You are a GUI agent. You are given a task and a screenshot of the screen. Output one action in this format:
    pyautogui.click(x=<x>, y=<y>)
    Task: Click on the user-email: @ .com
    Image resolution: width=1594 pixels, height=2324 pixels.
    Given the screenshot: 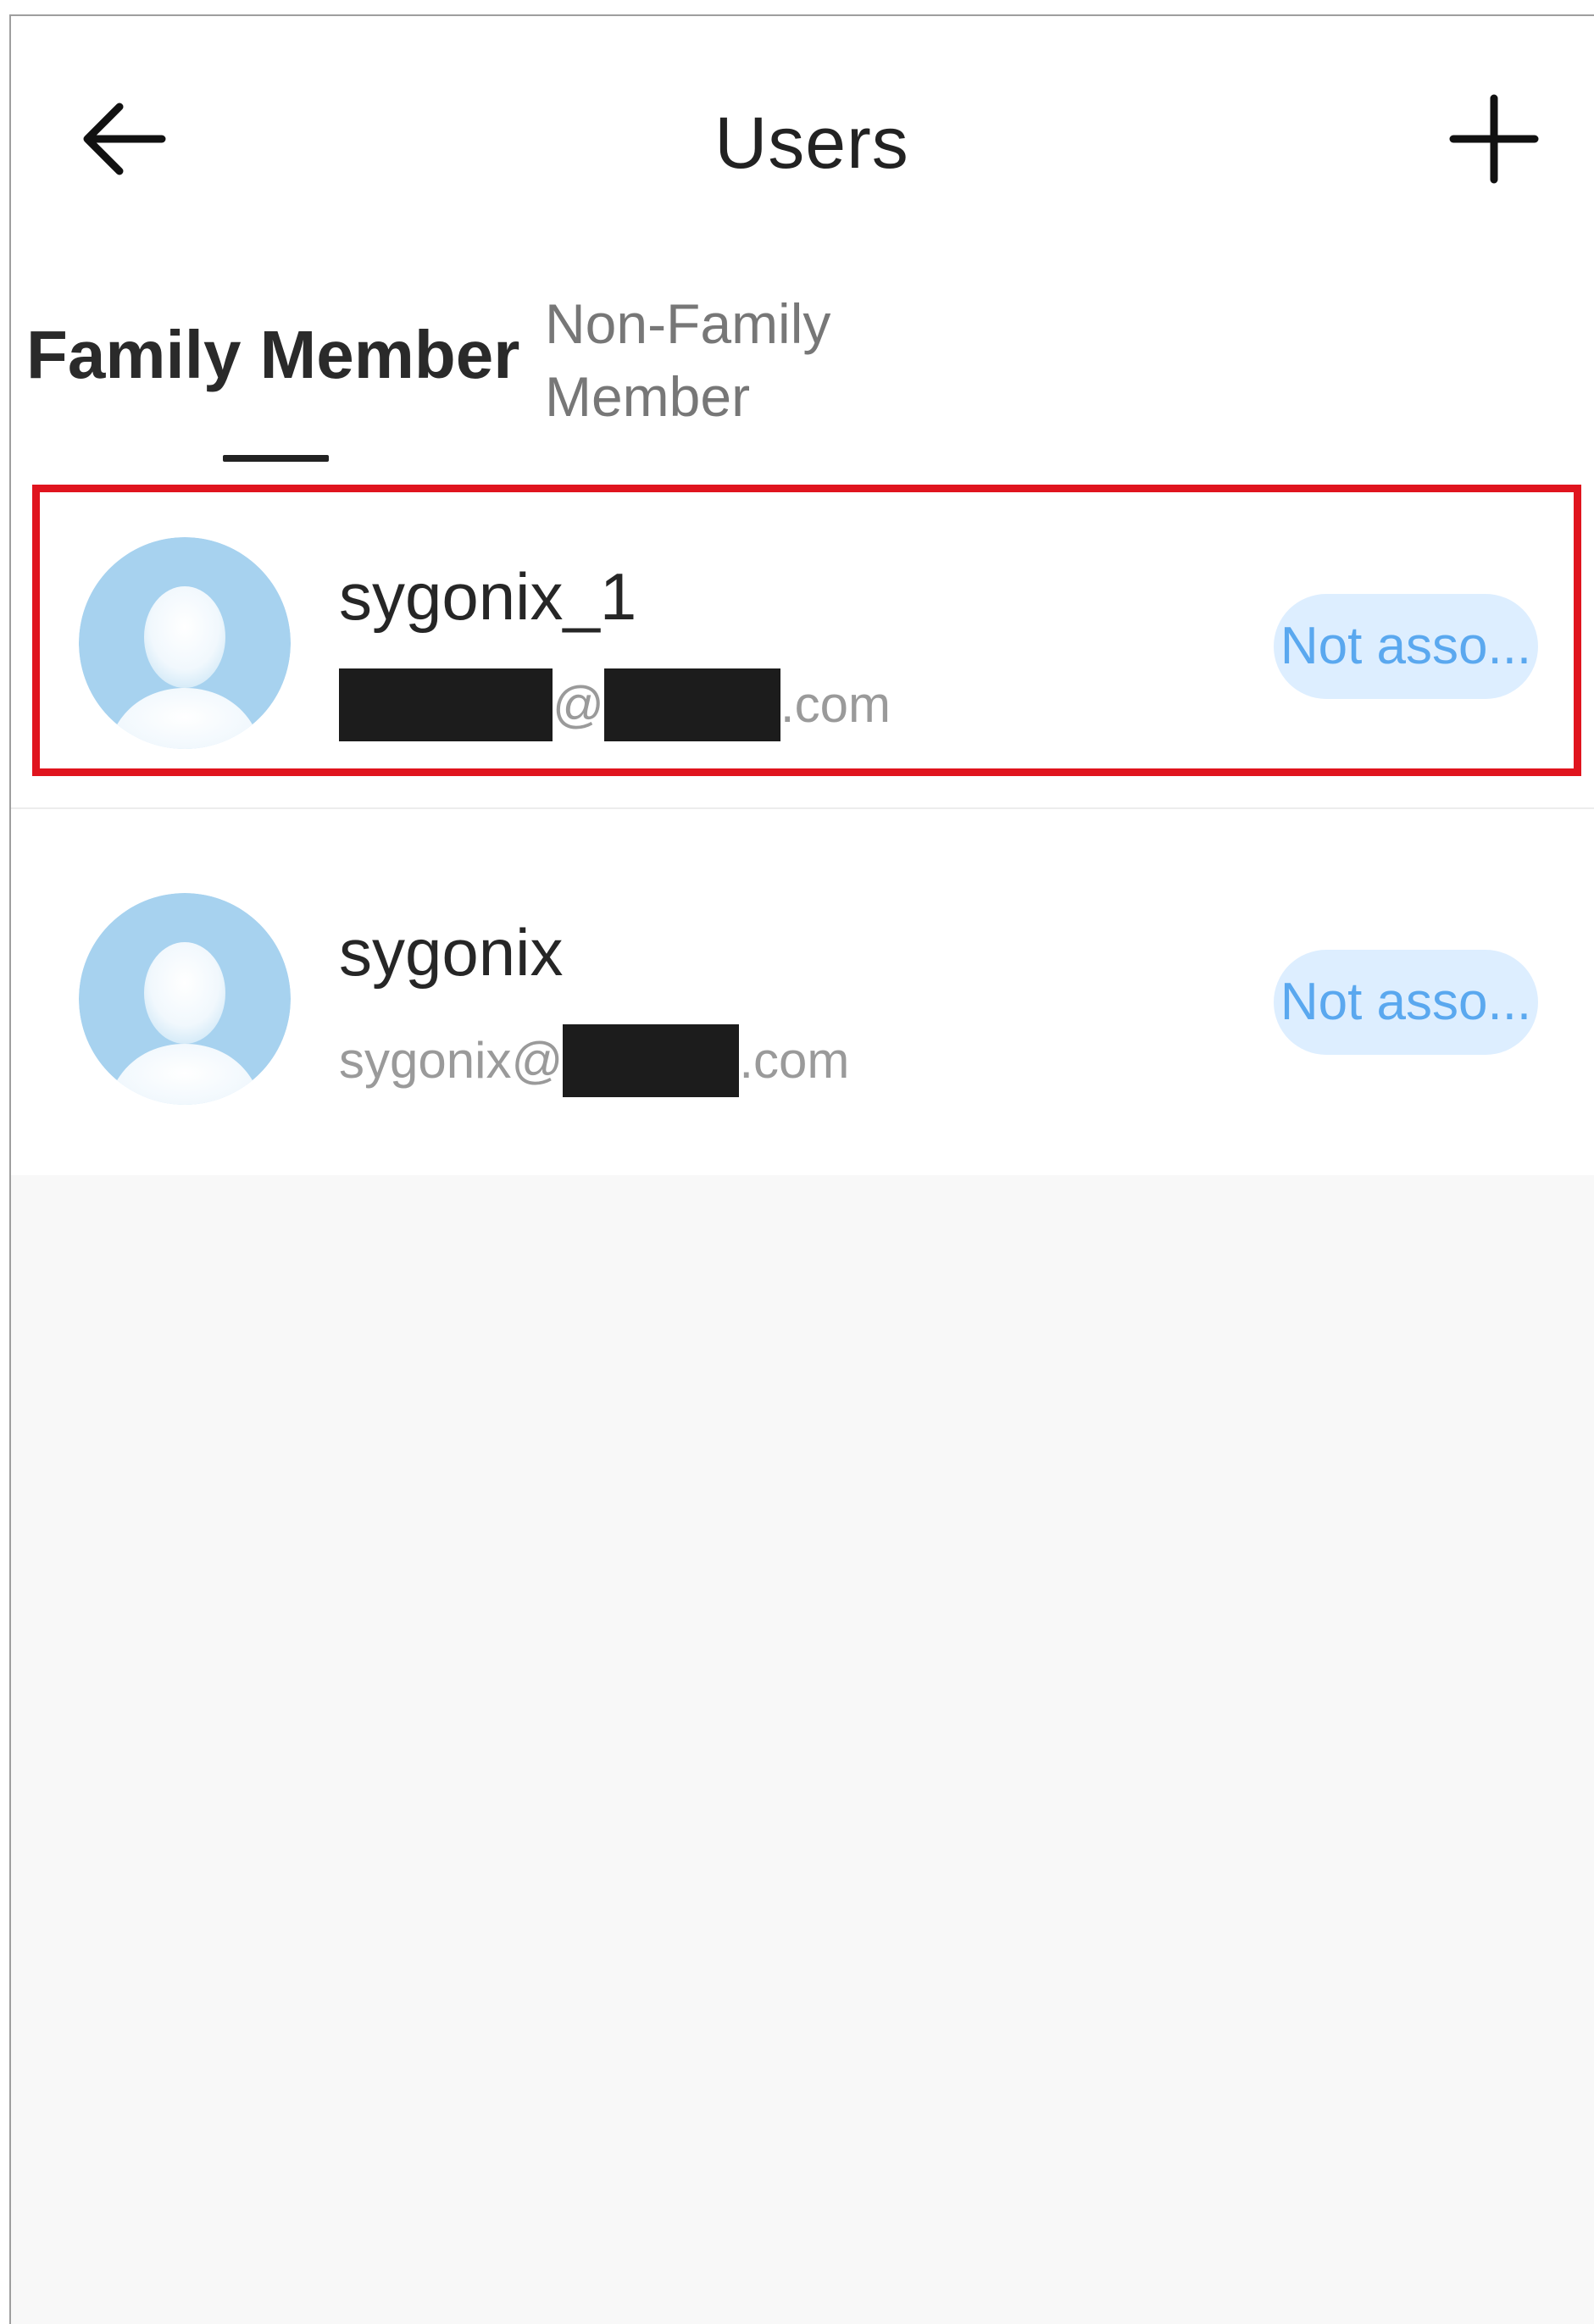 What is the action you would take?
    pyautogui.click(x=615, y=704)
    